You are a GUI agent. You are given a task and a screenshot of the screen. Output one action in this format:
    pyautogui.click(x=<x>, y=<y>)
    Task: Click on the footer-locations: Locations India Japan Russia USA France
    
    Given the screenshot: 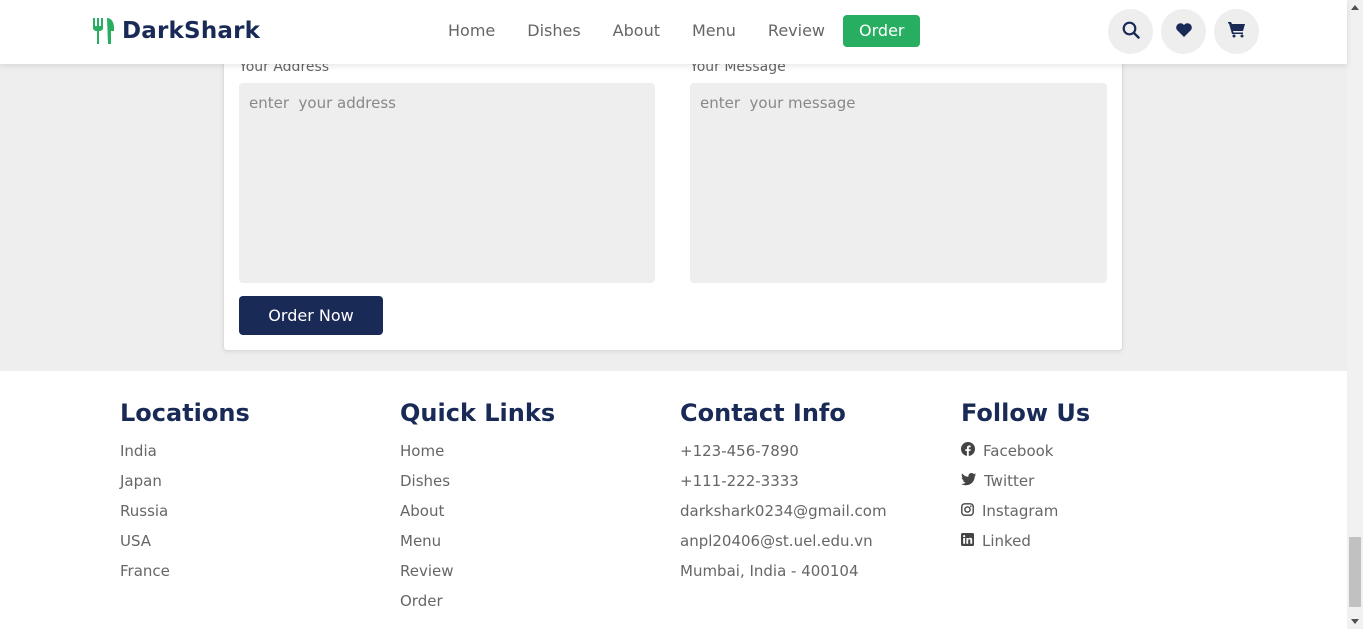 What is the action you would take?
    pyautogui.click(x=185, y=492)
    